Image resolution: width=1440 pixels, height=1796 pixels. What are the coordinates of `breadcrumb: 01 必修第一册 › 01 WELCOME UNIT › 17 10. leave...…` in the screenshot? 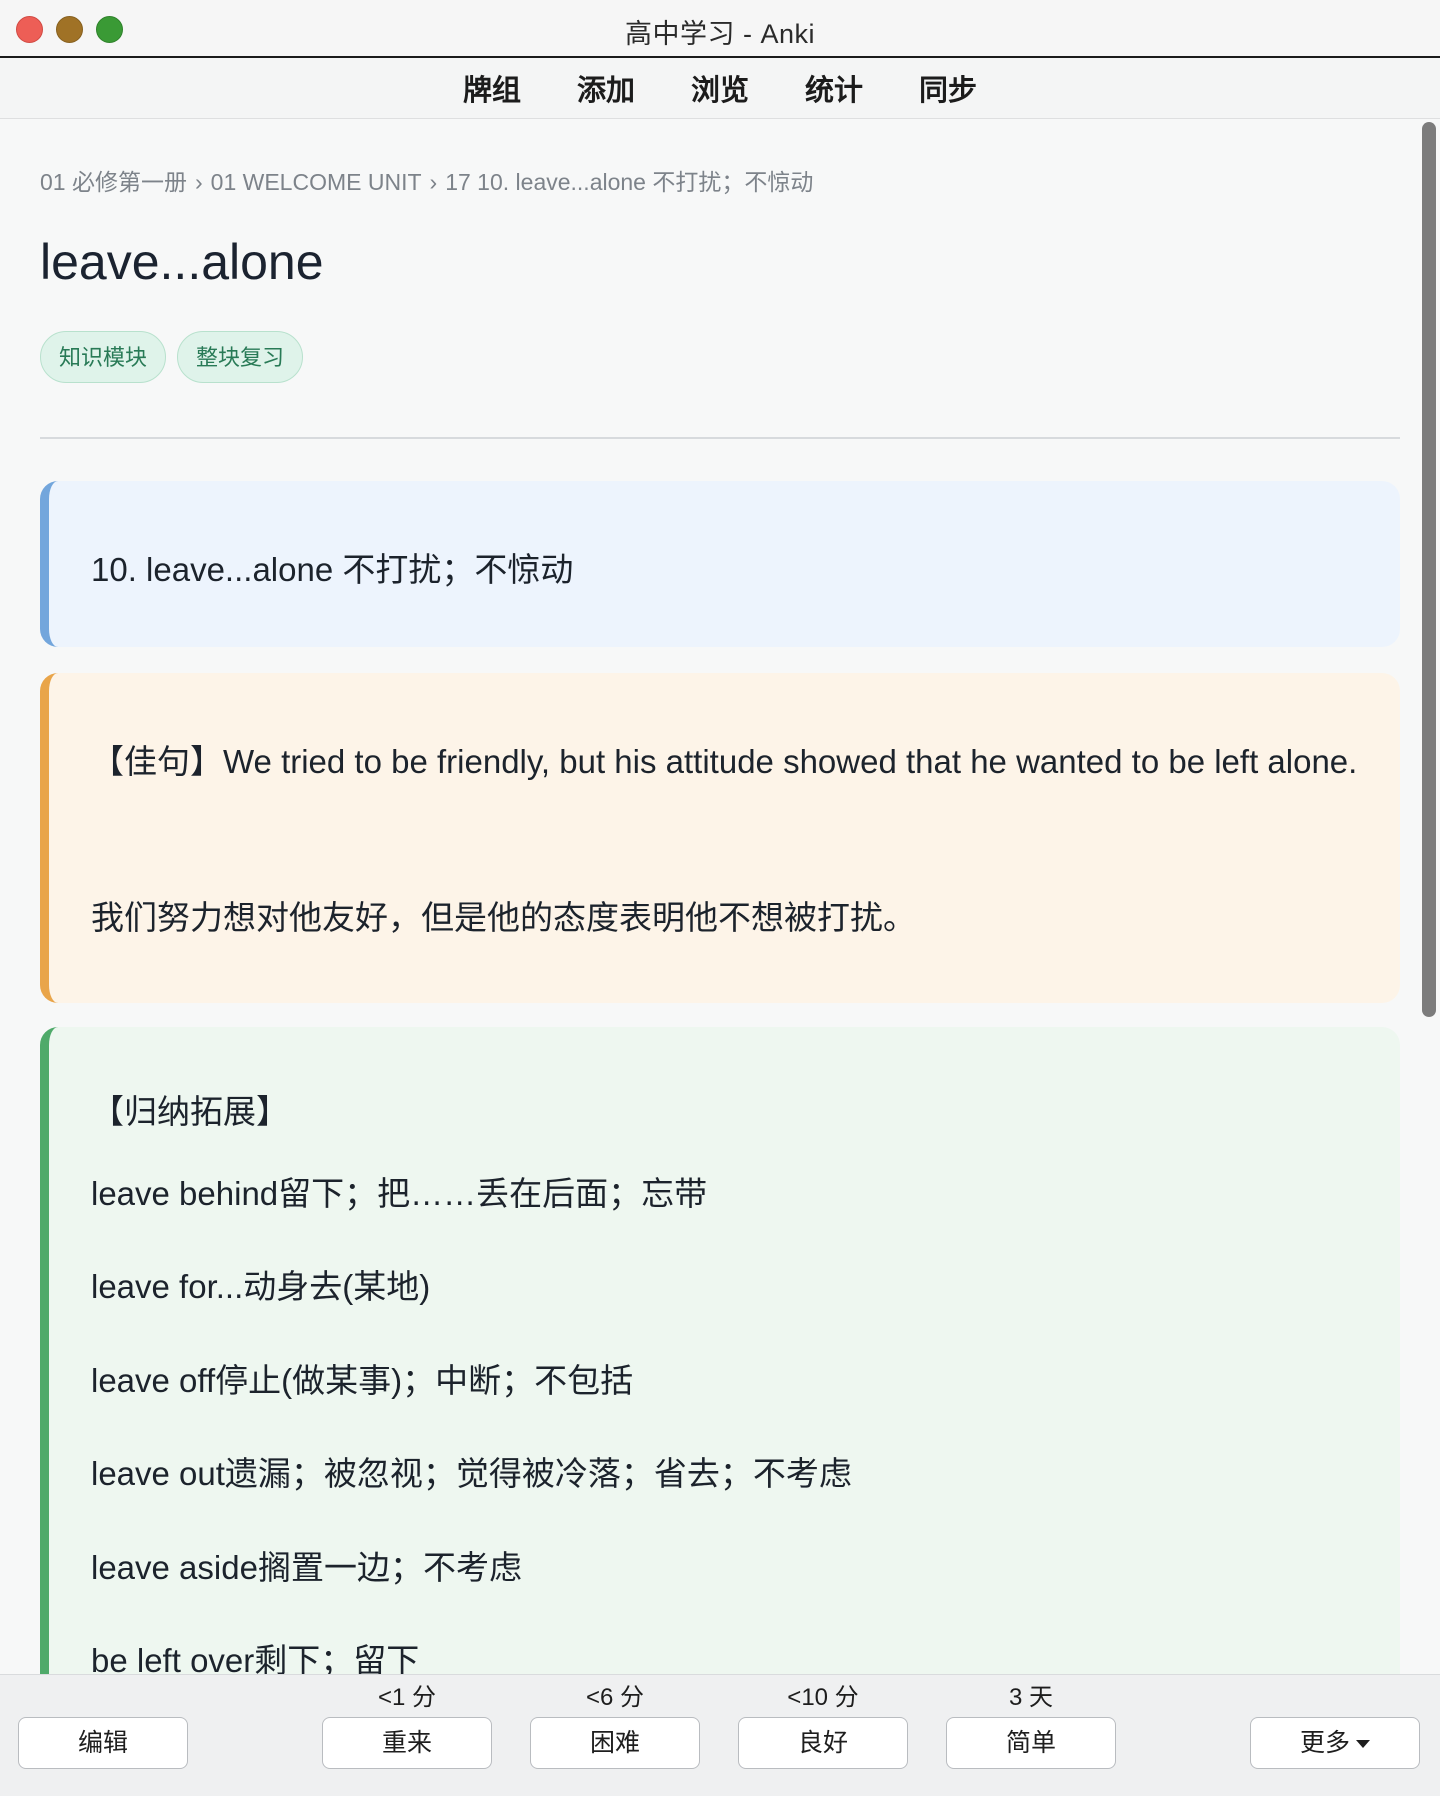 It's located at (426, 180).